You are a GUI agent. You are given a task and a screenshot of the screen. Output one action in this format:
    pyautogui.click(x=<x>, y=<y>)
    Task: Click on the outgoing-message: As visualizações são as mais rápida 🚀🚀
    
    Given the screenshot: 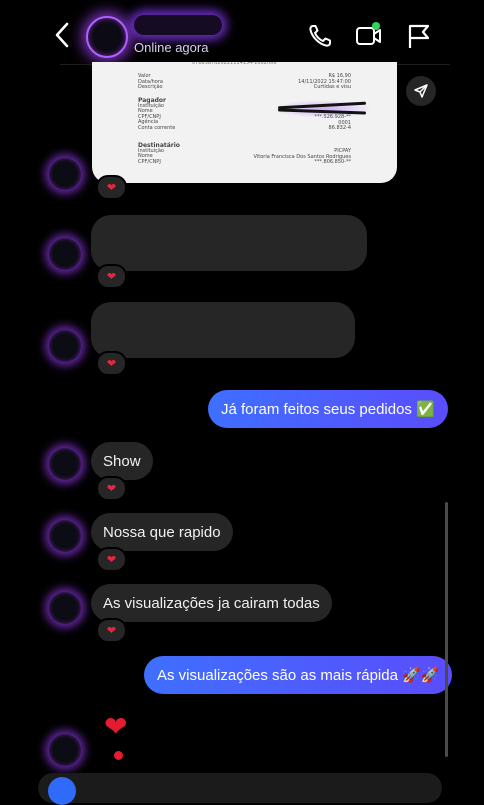 What is the action you would take?
    pyautogui.click(x=298, y=675)
    